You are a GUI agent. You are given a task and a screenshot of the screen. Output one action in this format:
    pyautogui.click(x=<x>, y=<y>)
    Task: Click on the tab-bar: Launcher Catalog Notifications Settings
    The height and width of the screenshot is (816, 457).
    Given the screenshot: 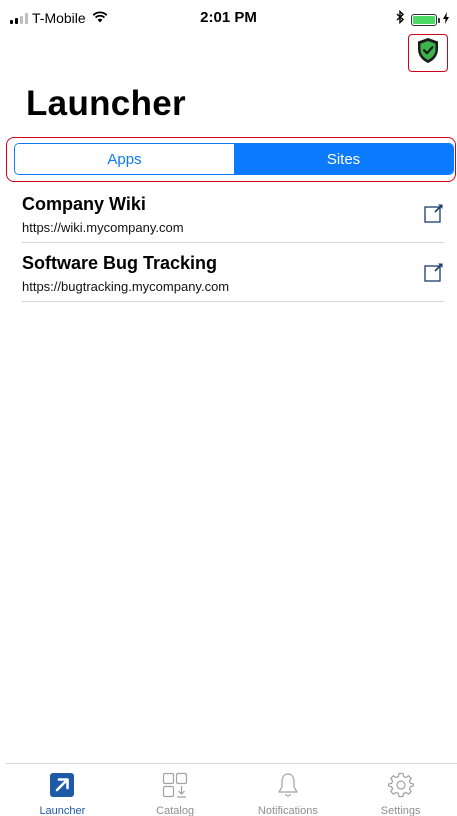 What is the action you would take?
    pyautogui.click(x=231, y=789)
    